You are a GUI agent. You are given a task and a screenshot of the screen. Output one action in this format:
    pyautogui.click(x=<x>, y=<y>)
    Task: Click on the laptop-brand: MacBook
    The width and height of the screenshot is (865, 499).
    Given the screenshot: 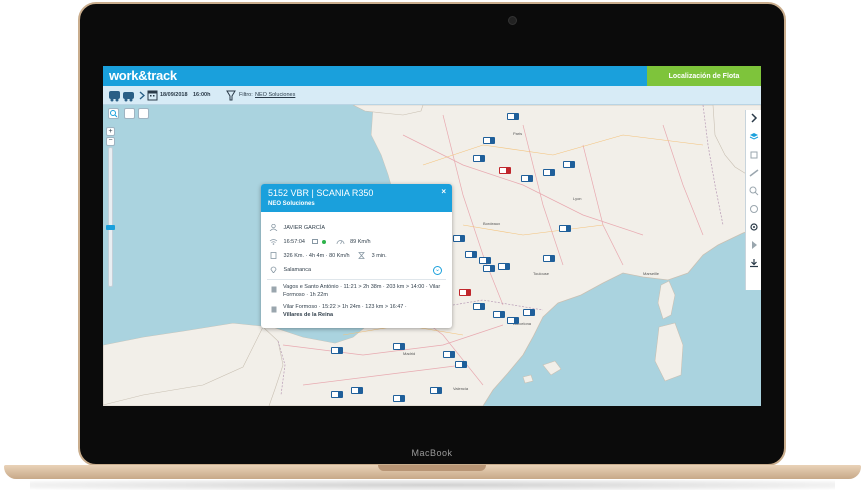 What is the action you would take?
    pyautogui.click(x=432, y=453)
    